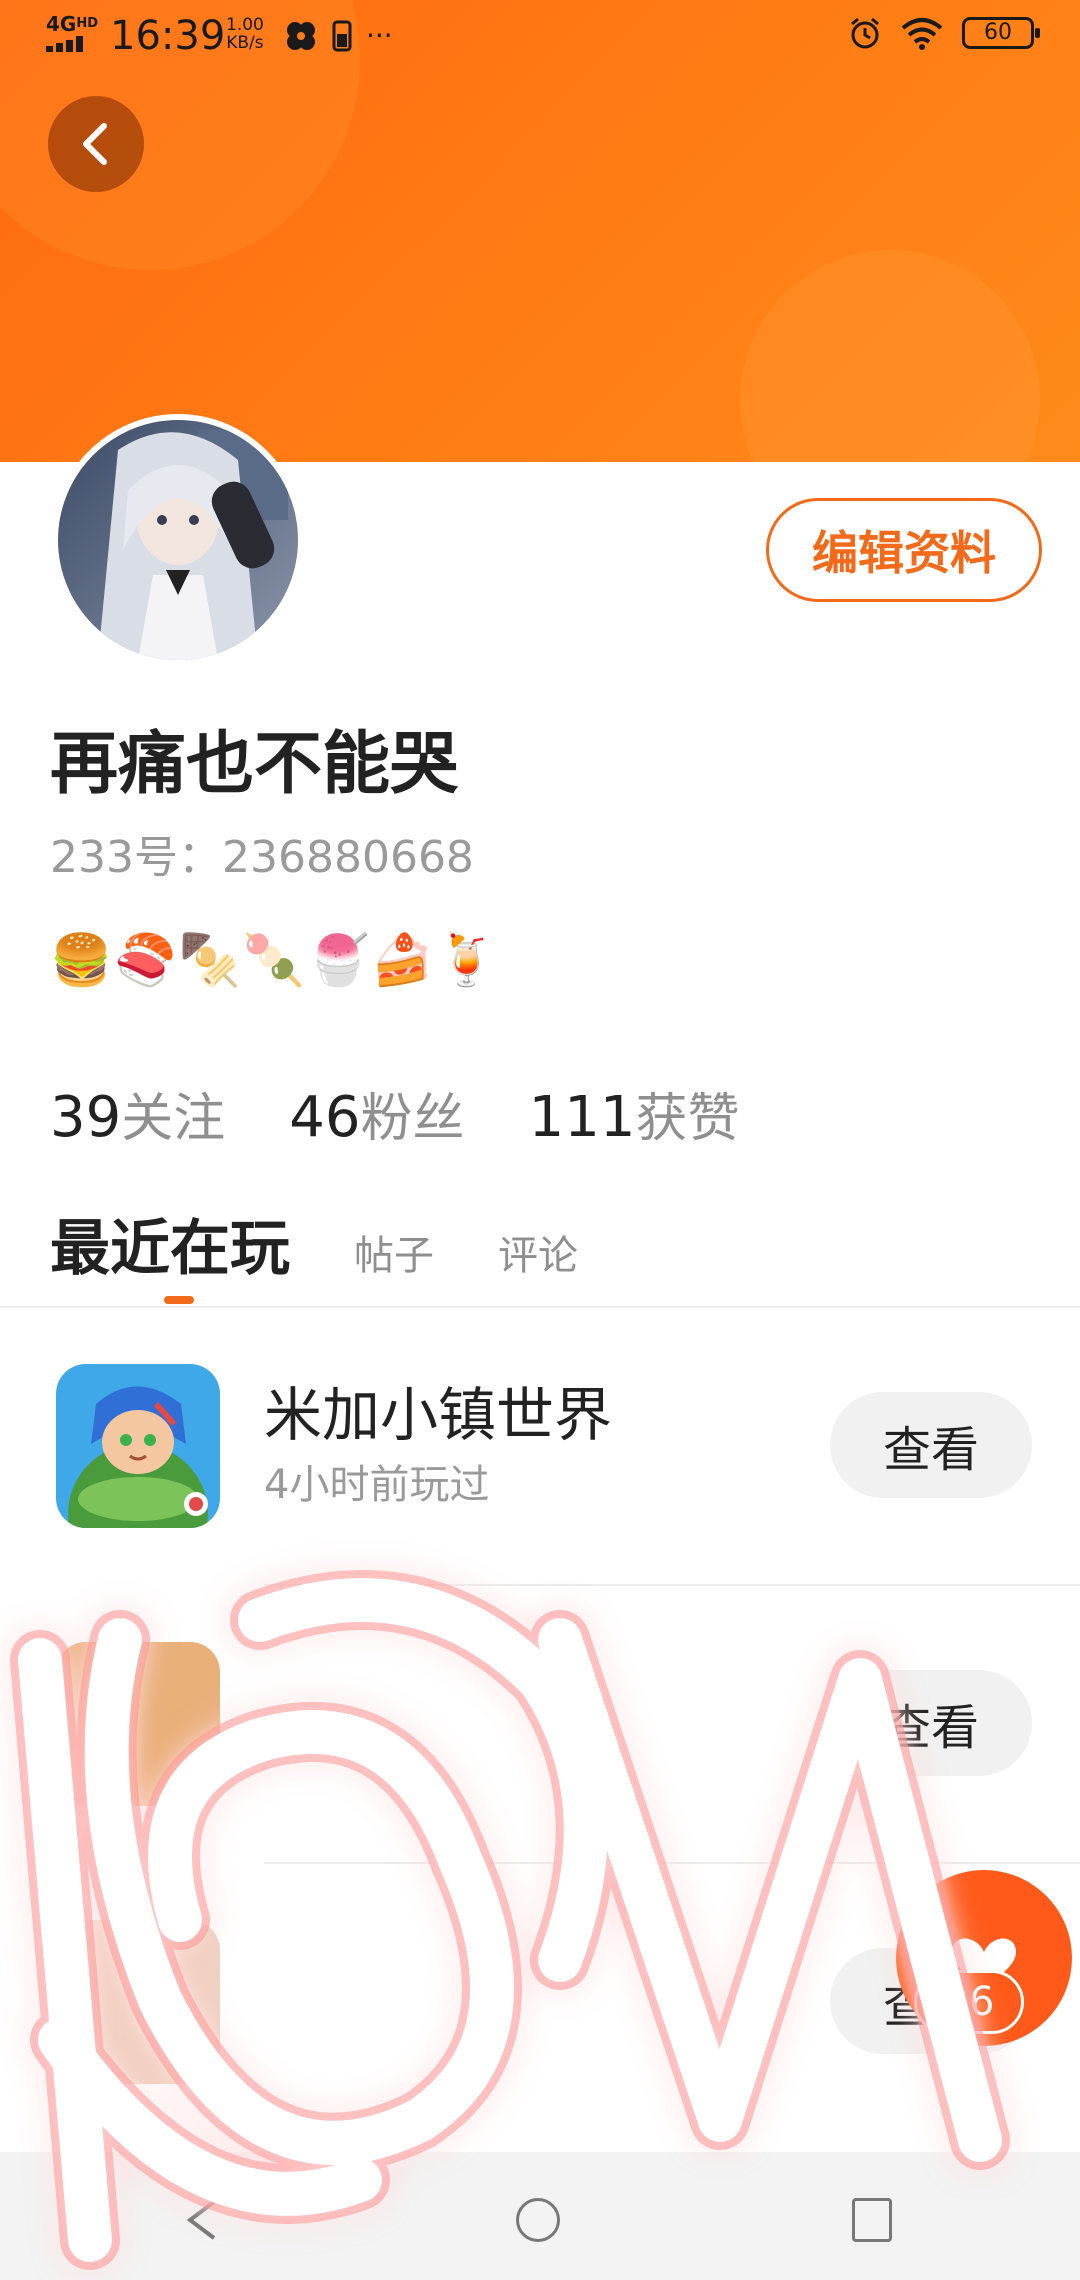  Describe the element at coordinates (538, 1252) in the screenshot. I see `tab-comments: 评论` at that location.